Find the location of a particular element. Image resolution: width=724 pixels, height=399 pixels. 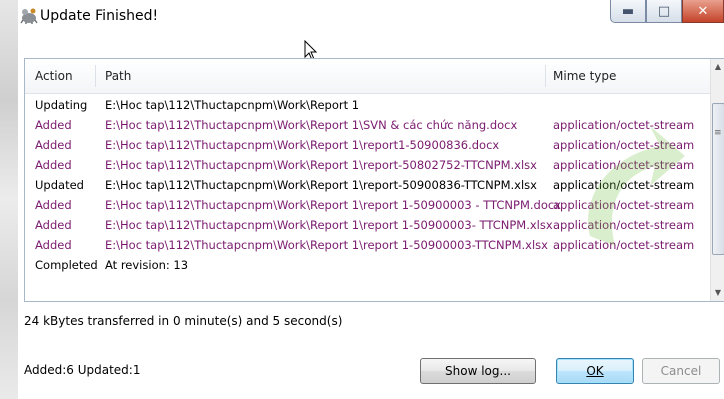

column-header-path: Path is located at coordinates (118, 76).